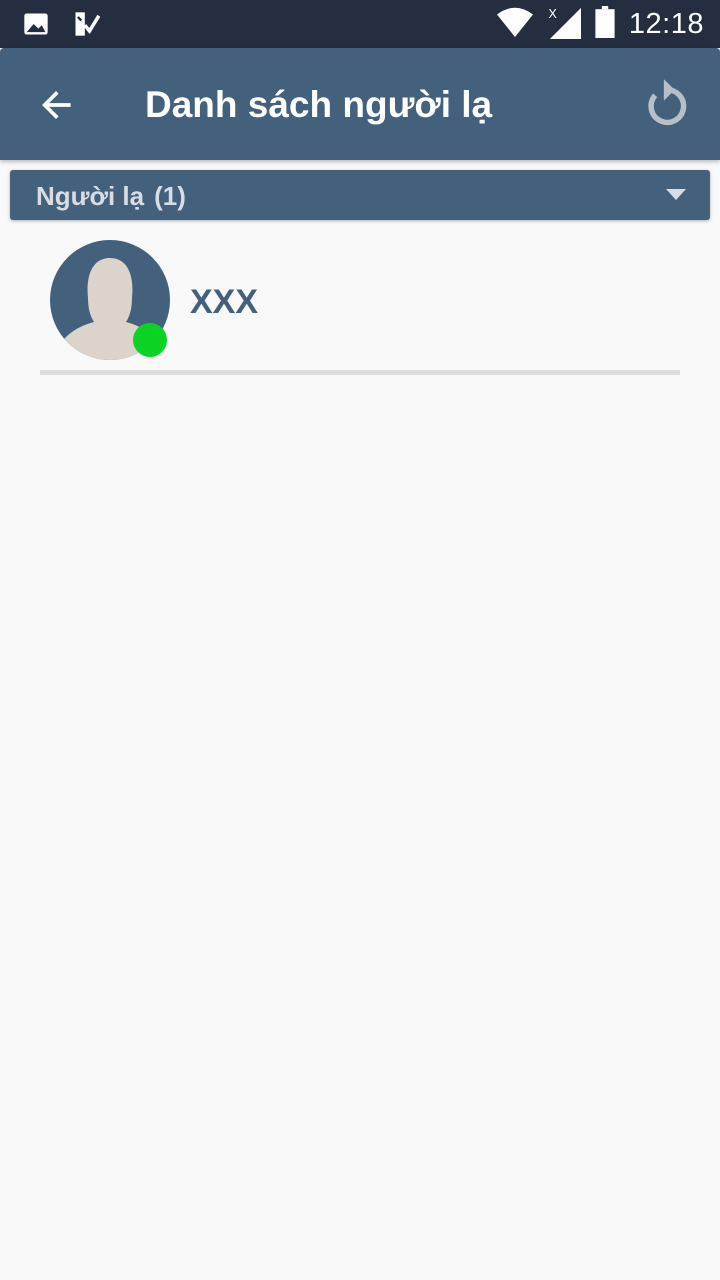 Image resolution: width=720 pixels, height=1280 pixels. What do you see at coordinates (605, 24) in the screenshot?
I see `battery-icon` at bounding box center [605, 24].